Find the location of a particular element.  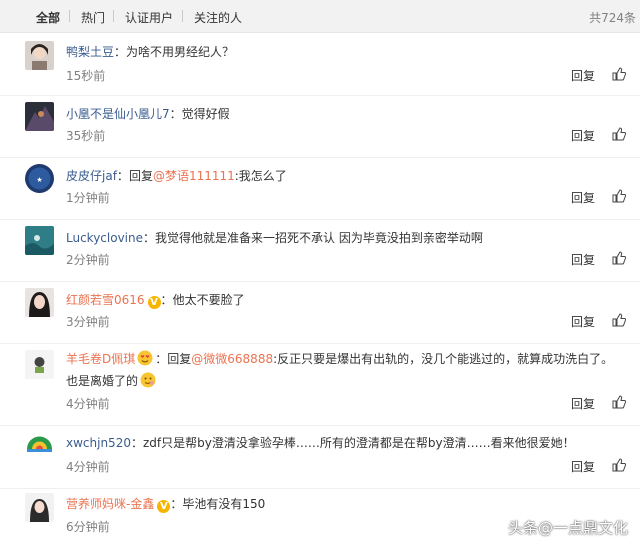

comment-content: 营养师妈咪-金鑫 V ：毕池有没有150 is located at coordinates (345, 504).